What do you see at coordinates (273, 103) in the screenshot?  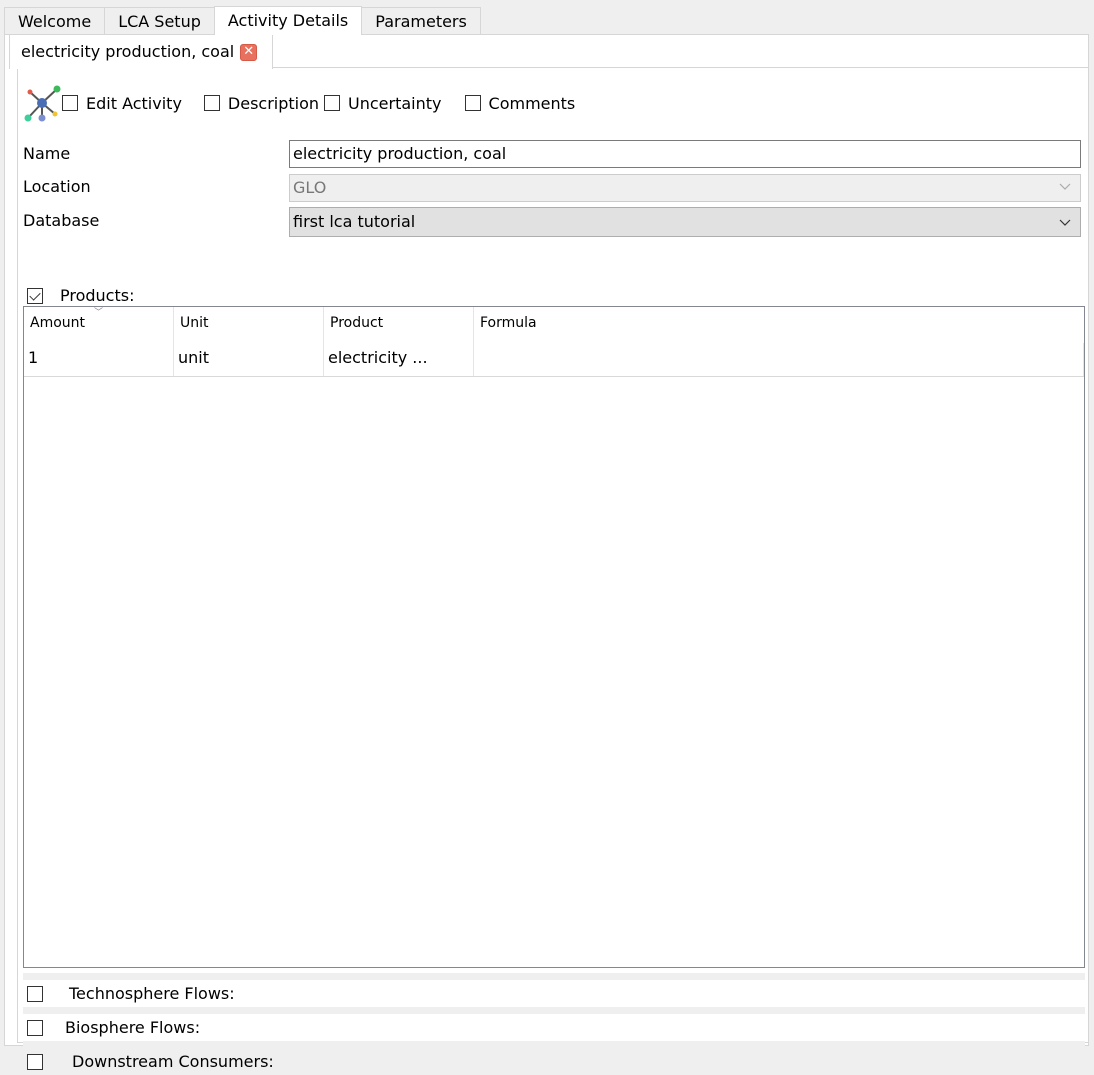 I see `checkbox-label: Description` at bounding box center [273, 103].